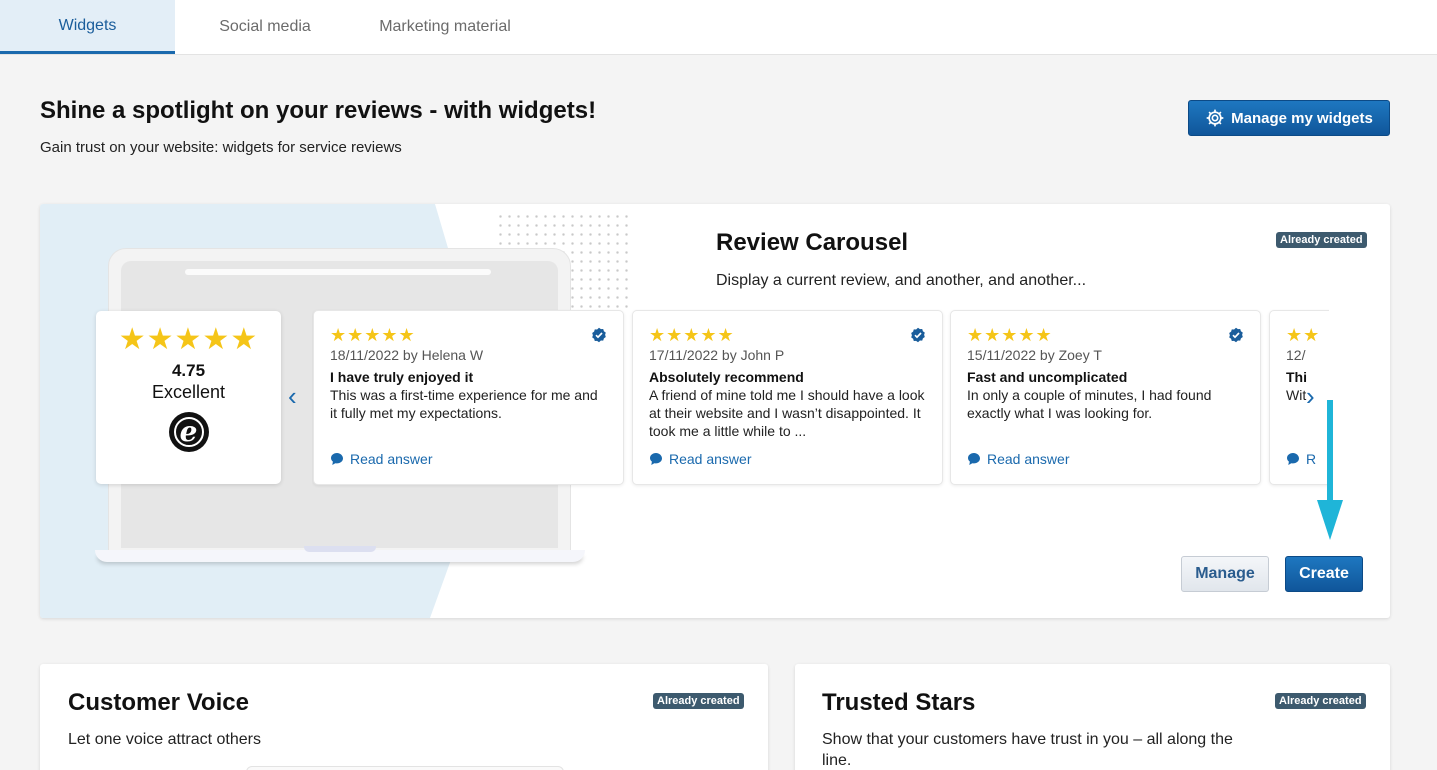  Describe the element at coordinates (188, 392) in the screenshot. I see `rating-label: Excellent` at that location.